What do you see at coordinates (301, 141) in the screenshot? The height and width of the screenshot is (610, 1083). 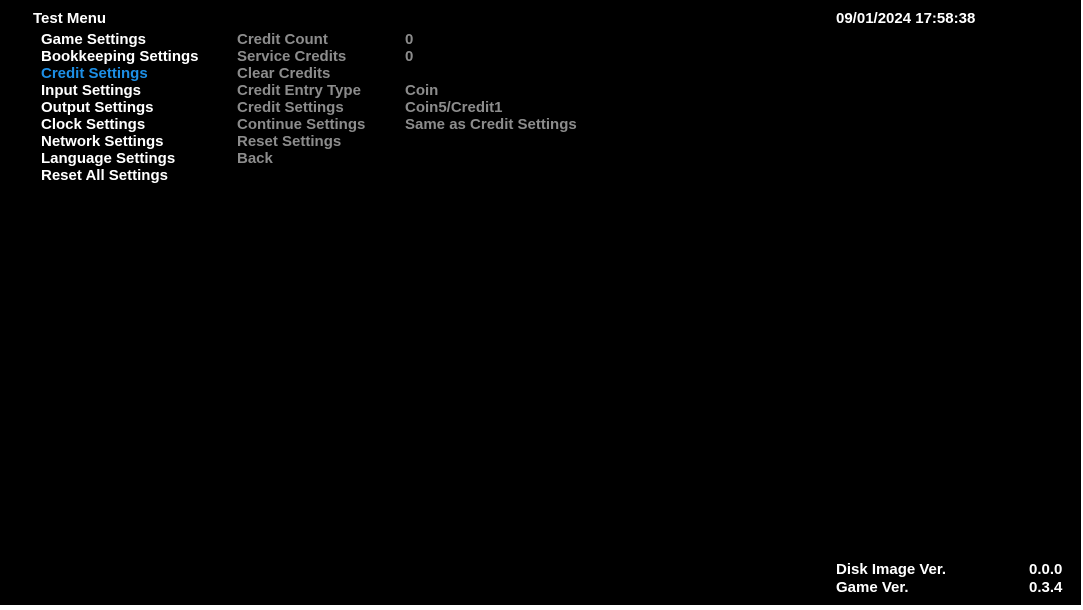 I see `submenu-item-reset-settings: Reset Settings` at bounding box center [301, 141].